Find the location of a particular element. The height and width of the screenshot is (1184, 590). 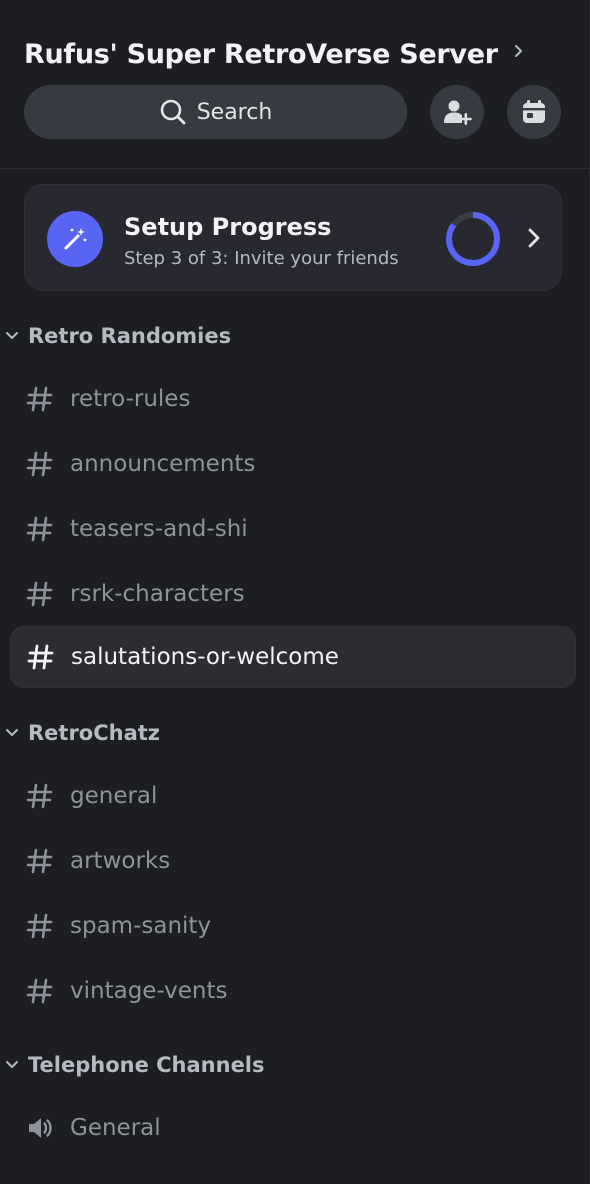

server-header: Rufus' Super RetroVerse Server is located at coordinates (294, 54).